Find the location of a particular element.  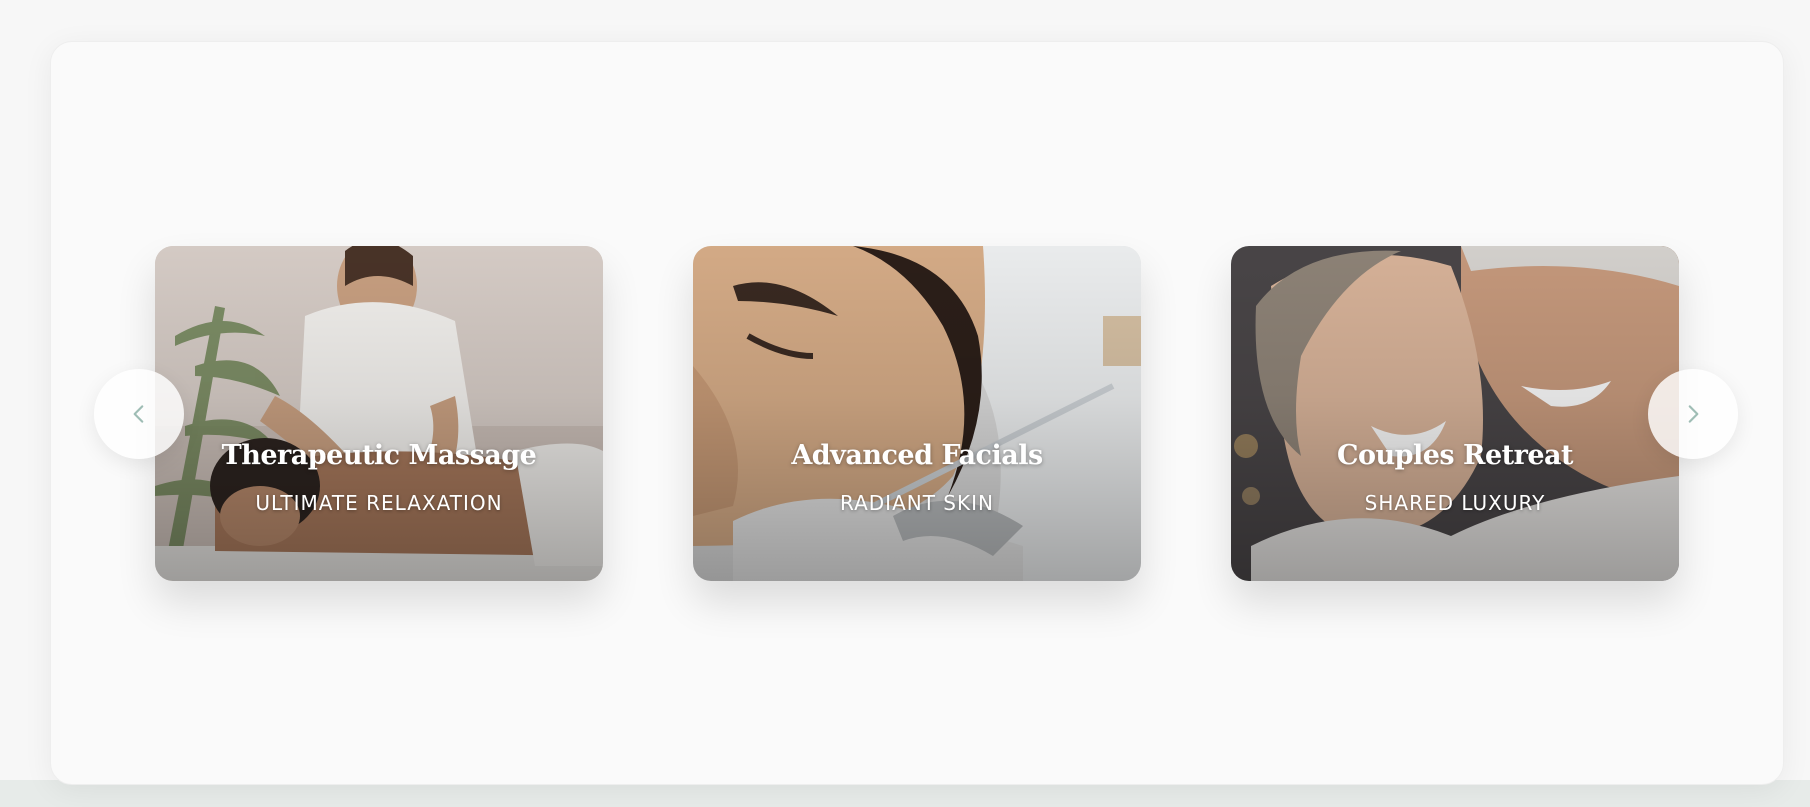

service-card-advanced-facials: Advanced Facials RADIANT SKIN is located at coordinates (917, 413).